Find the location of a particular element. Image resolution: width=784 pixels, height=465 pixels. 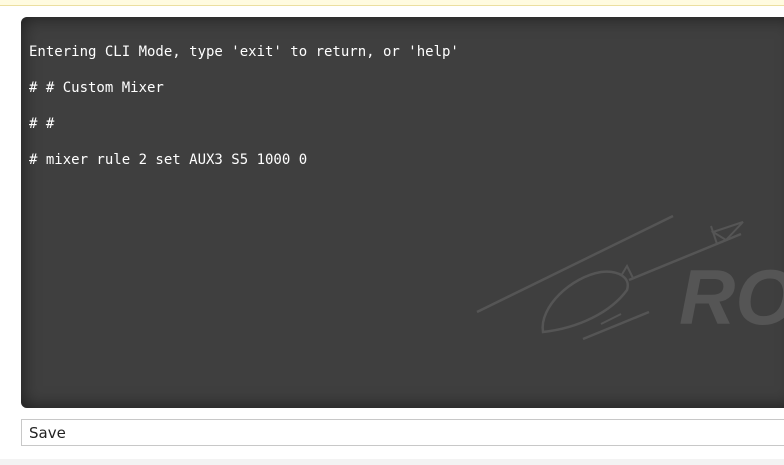

cli-command-input is located at coordinates (403, 432).